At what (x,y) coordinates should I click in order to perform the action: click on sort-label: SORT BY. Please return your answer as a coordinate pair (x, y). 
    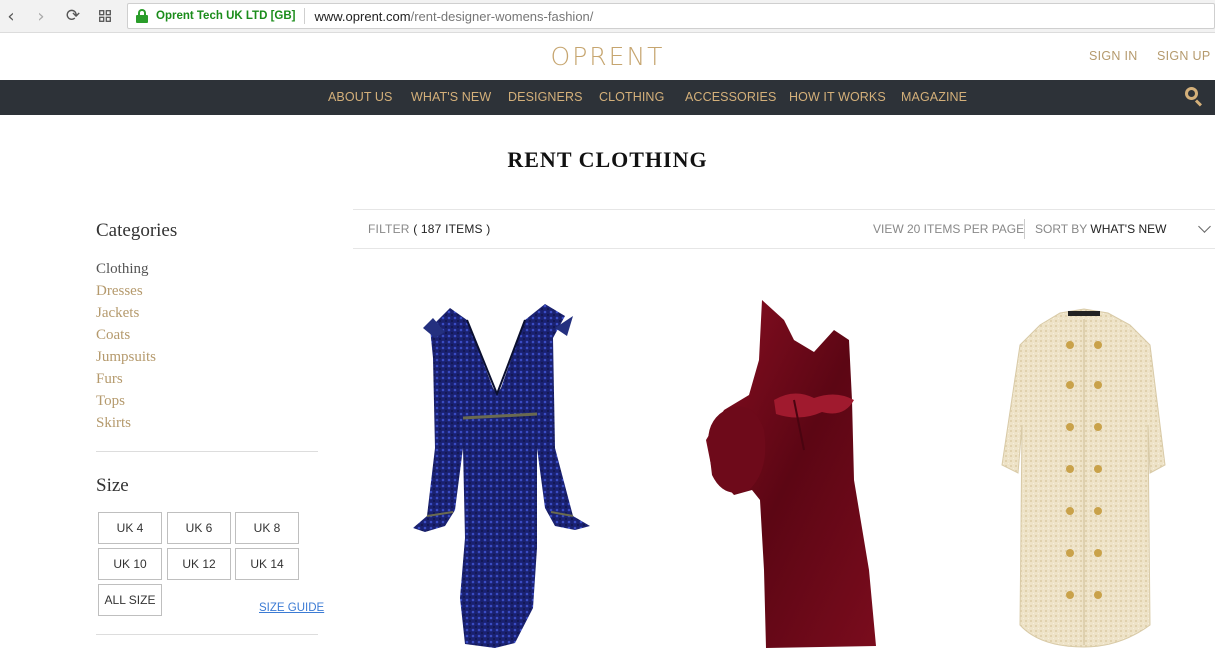
    Looking at the image, I should click on (1061, 229).